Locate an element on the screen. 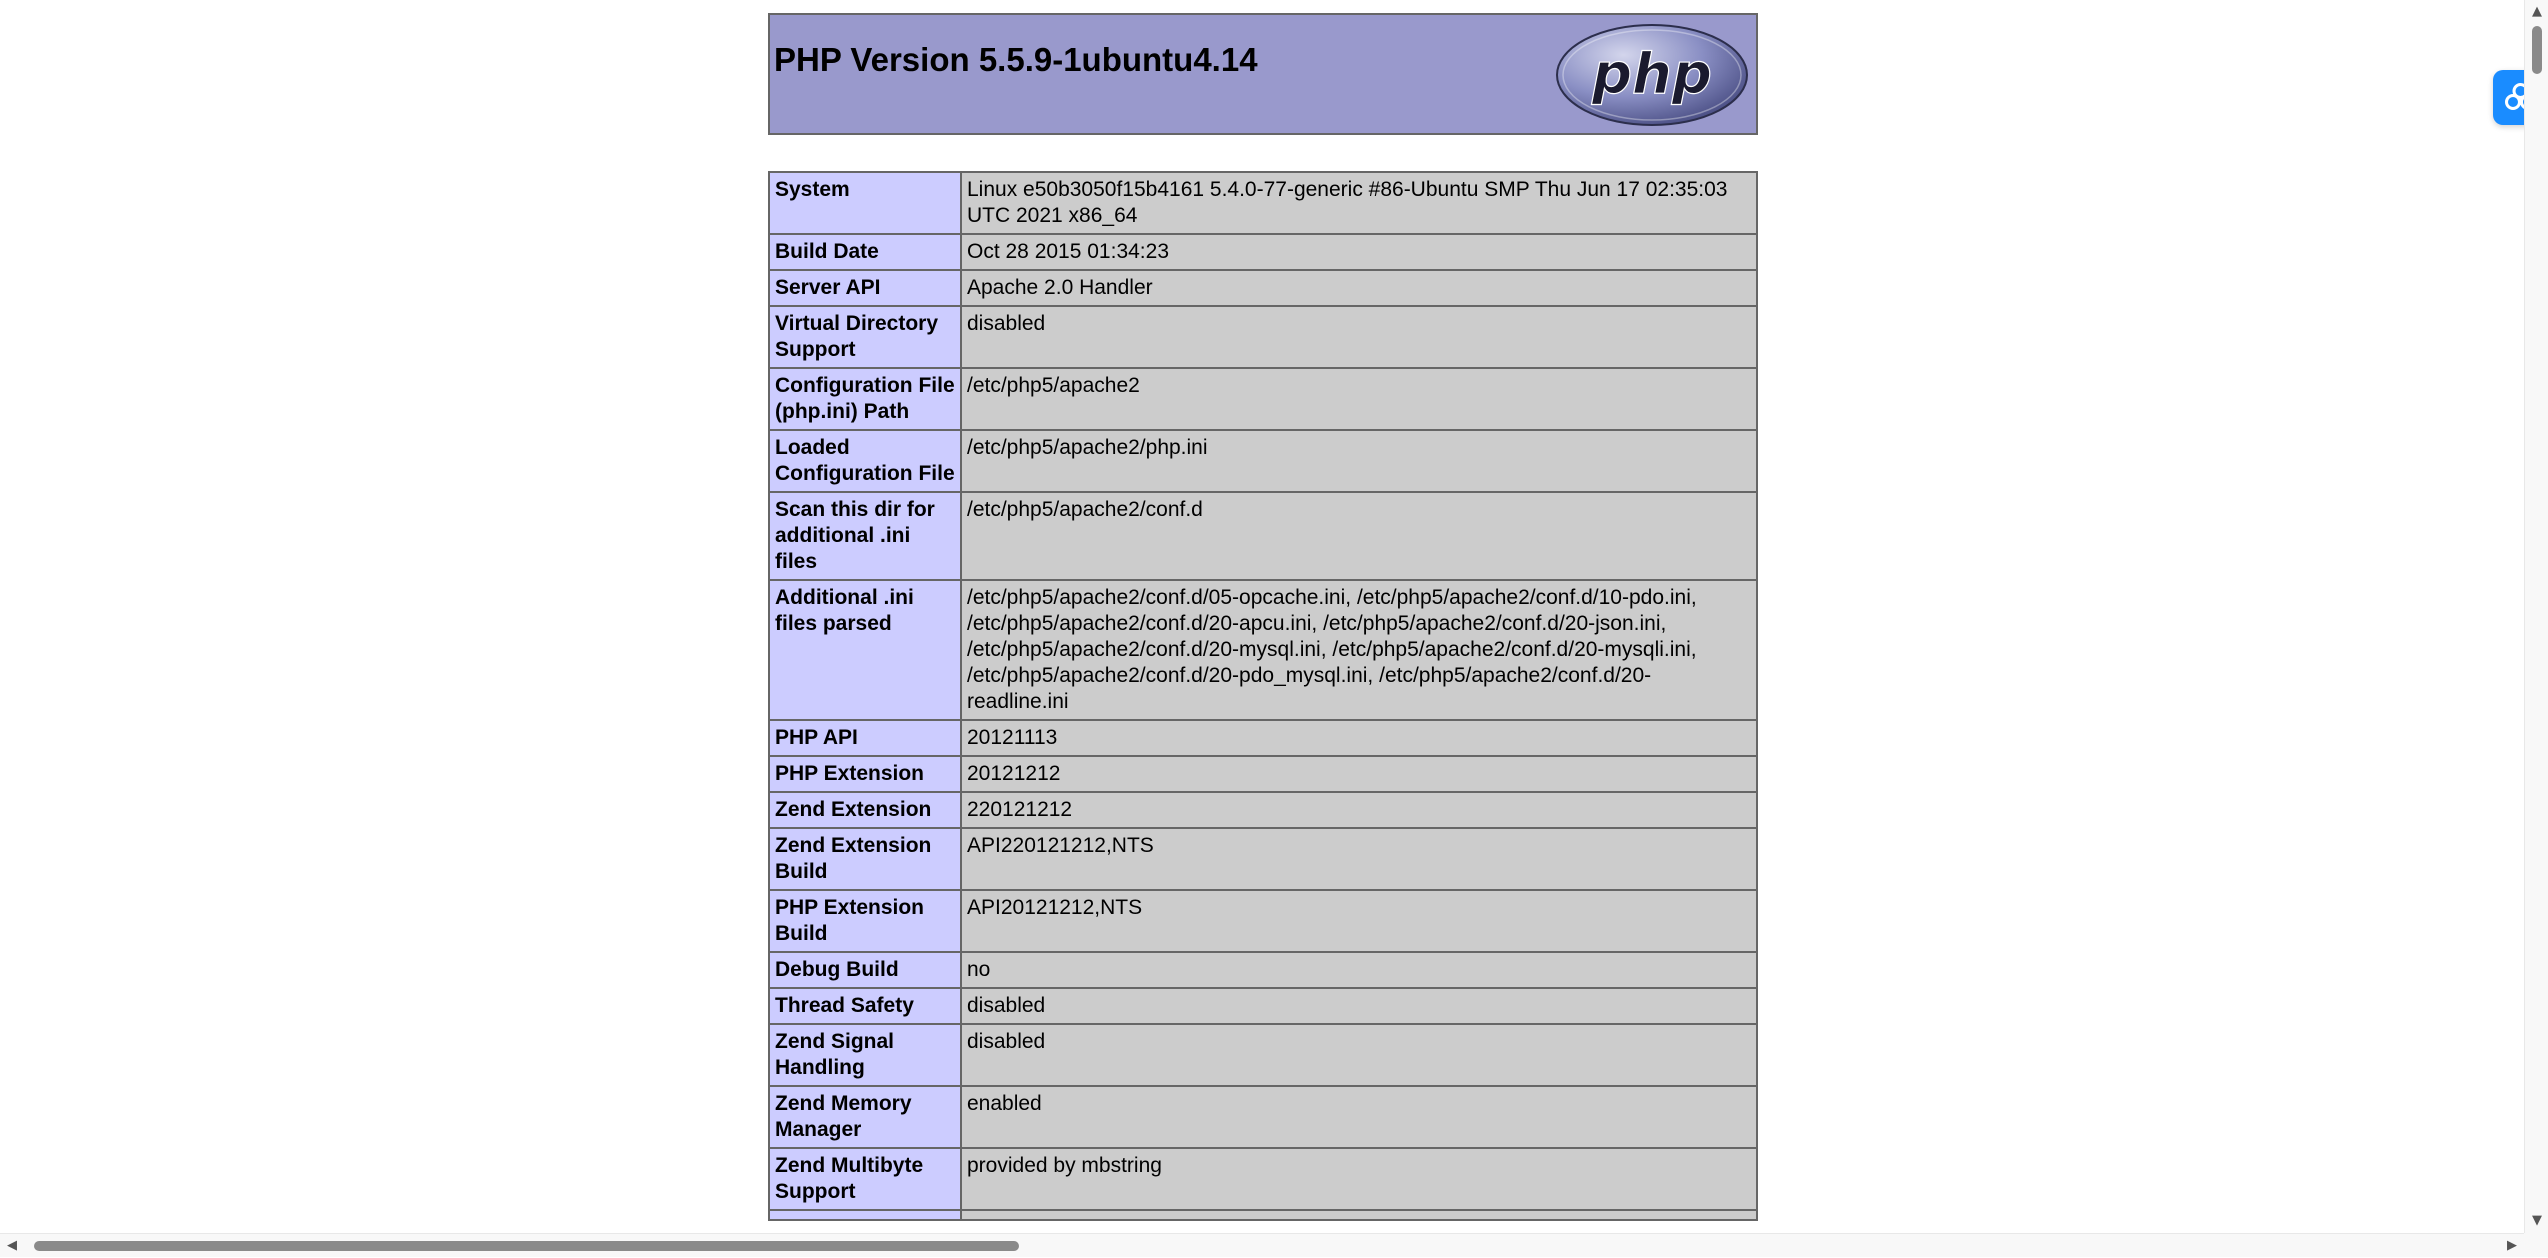 The width and height of the screenshot is (2548, 1258). info-value-cell: 20121212 is located at coordinates (1359, 774).